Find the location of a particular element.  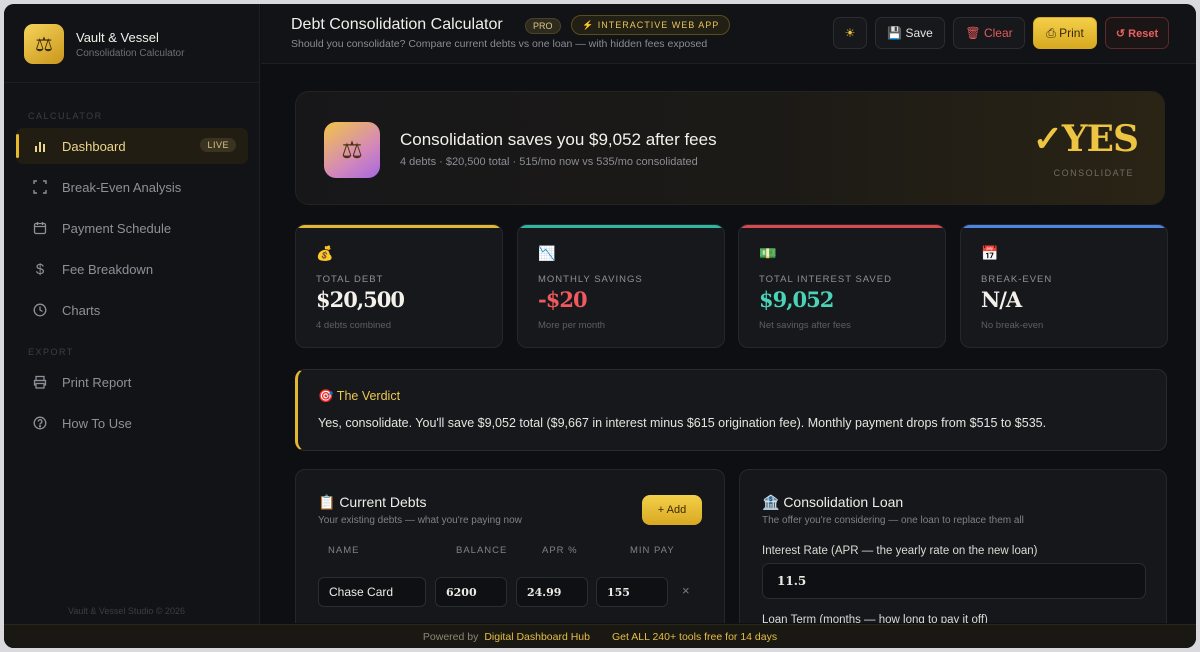

stat-label: MONTHLY SAVINGS is located at coordinates (590, 279).